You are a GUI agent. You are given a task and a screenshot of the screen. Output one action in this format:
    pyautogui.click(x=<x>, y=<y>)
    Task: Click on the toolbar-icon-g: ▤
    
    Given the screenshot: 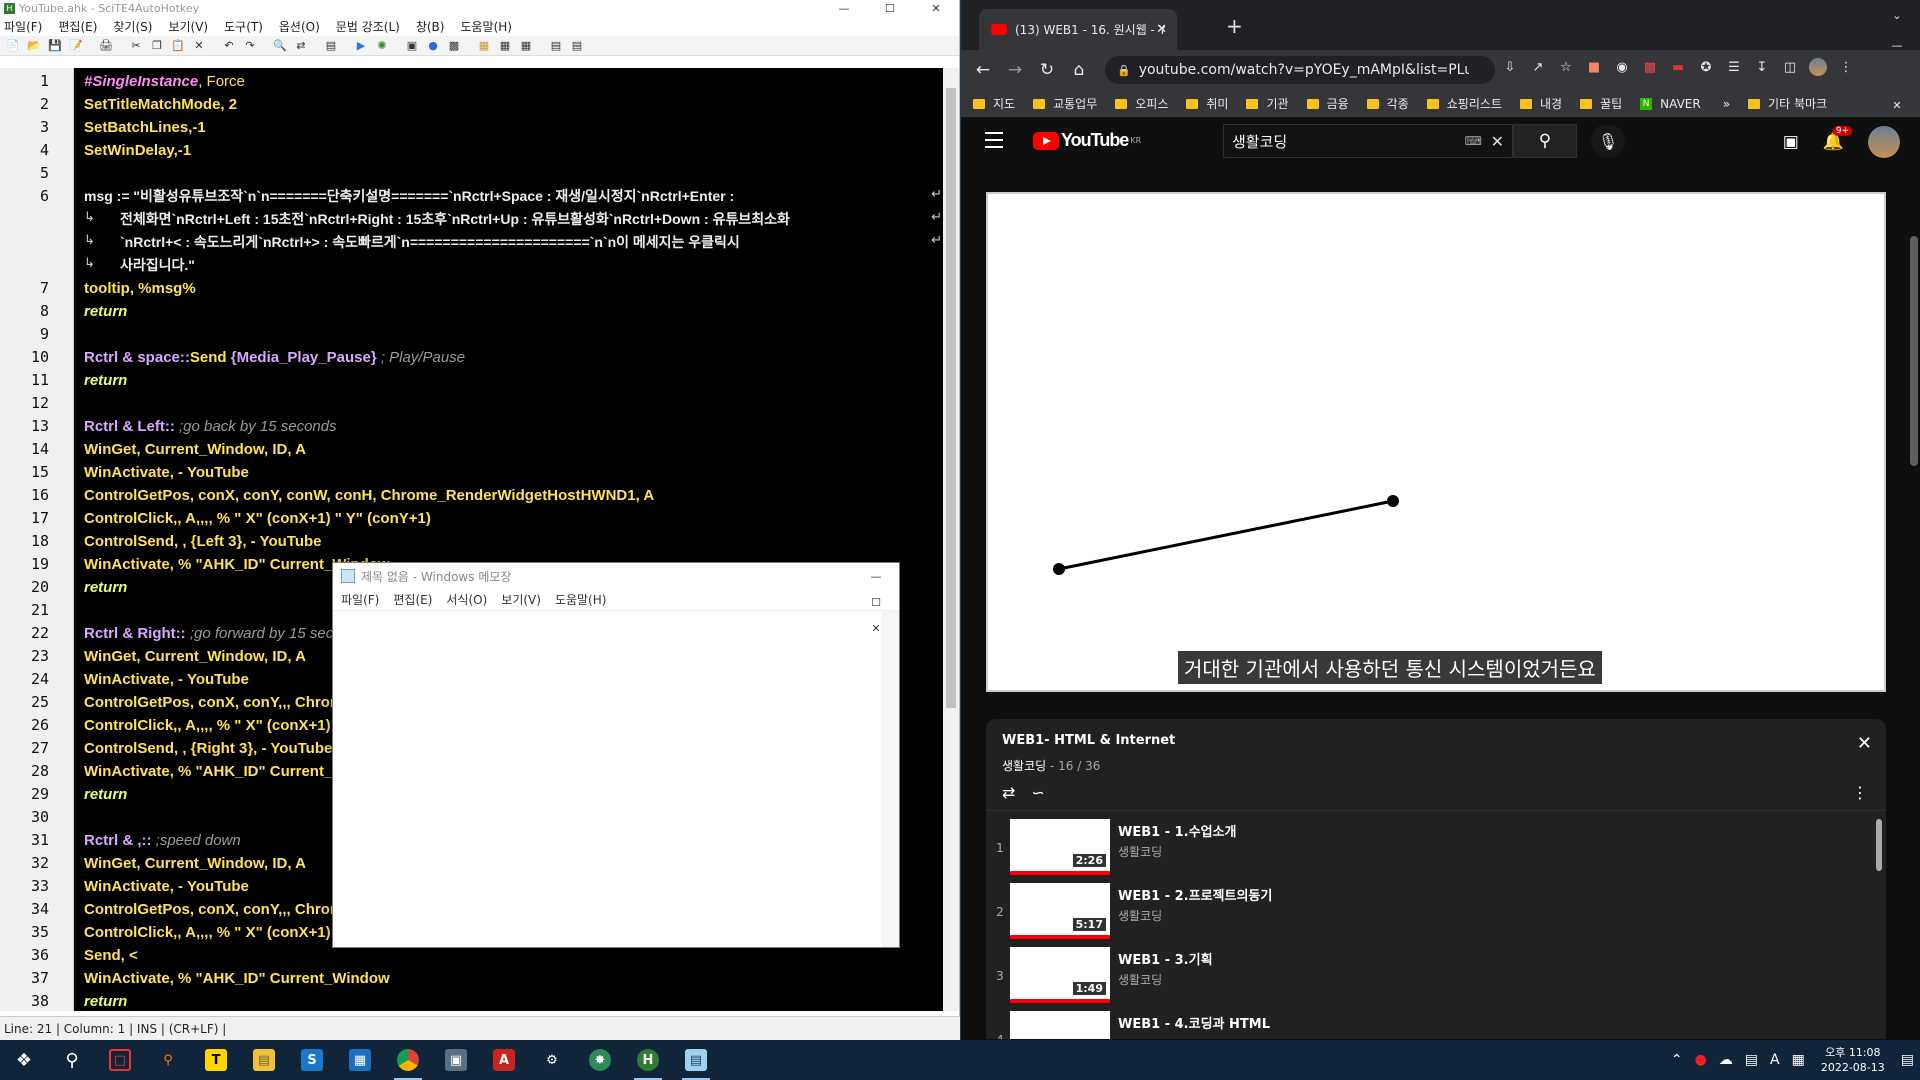 What is the action you would take?
    pyautogui.click(x=577, y=46)
    